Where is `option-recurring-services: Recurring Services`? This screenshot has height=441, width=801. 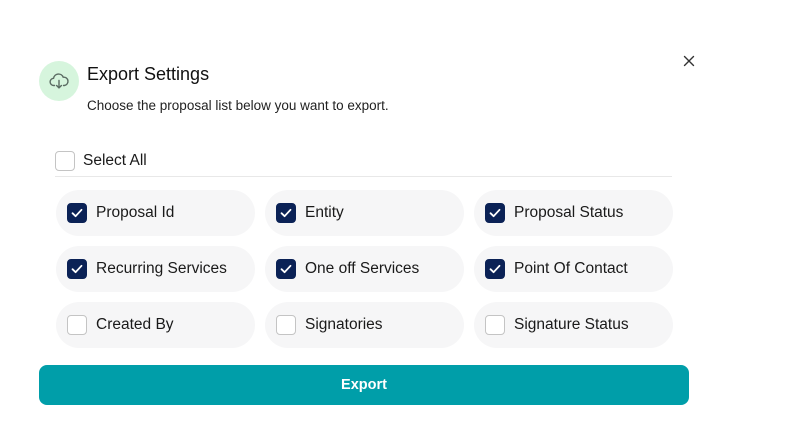 option-recurring-services: Recurring Services is located at coordinates (155, 269).